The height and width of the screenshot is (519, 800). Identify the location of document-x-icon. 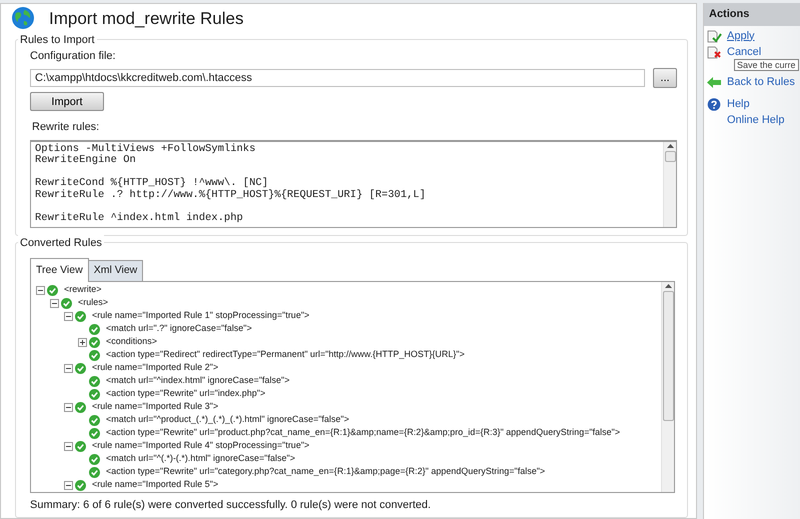
(714, 52).